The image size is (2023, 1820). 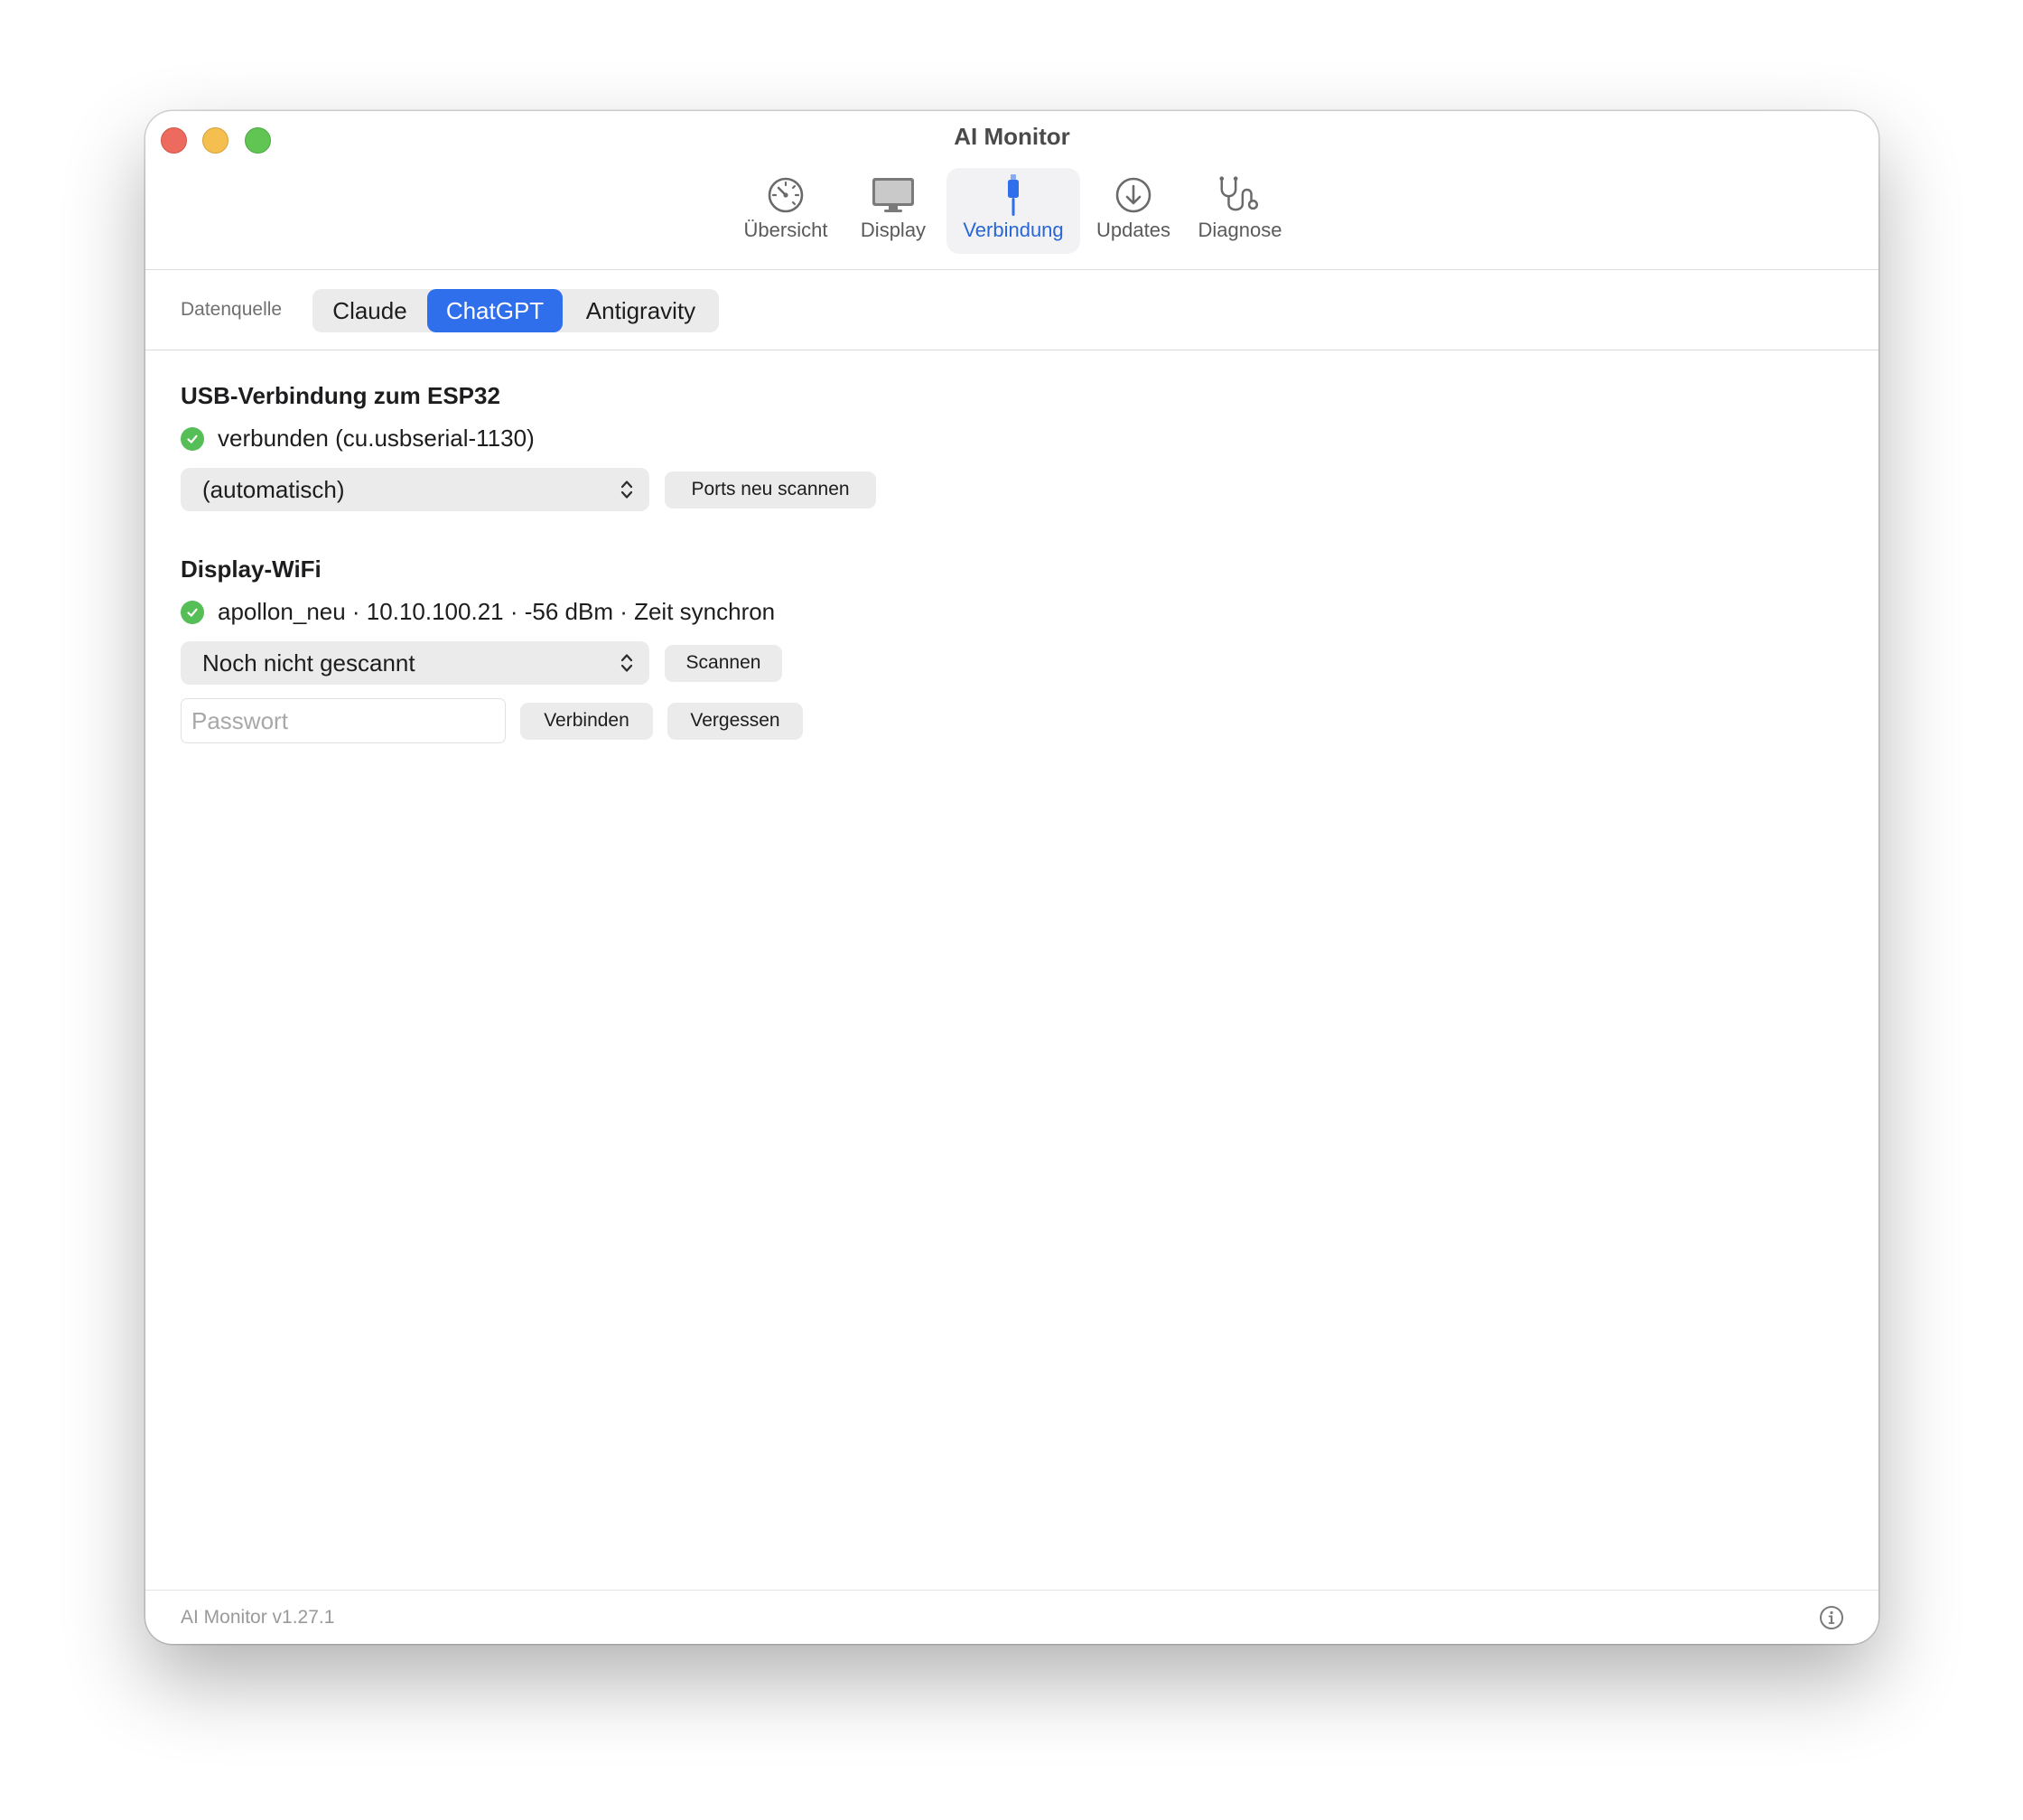 What do you see at coordinates (340, 395) in the screenshot?
I see `usb-section-title: USB-Verbindung zum ESP32` at bounding box center [340, 395].